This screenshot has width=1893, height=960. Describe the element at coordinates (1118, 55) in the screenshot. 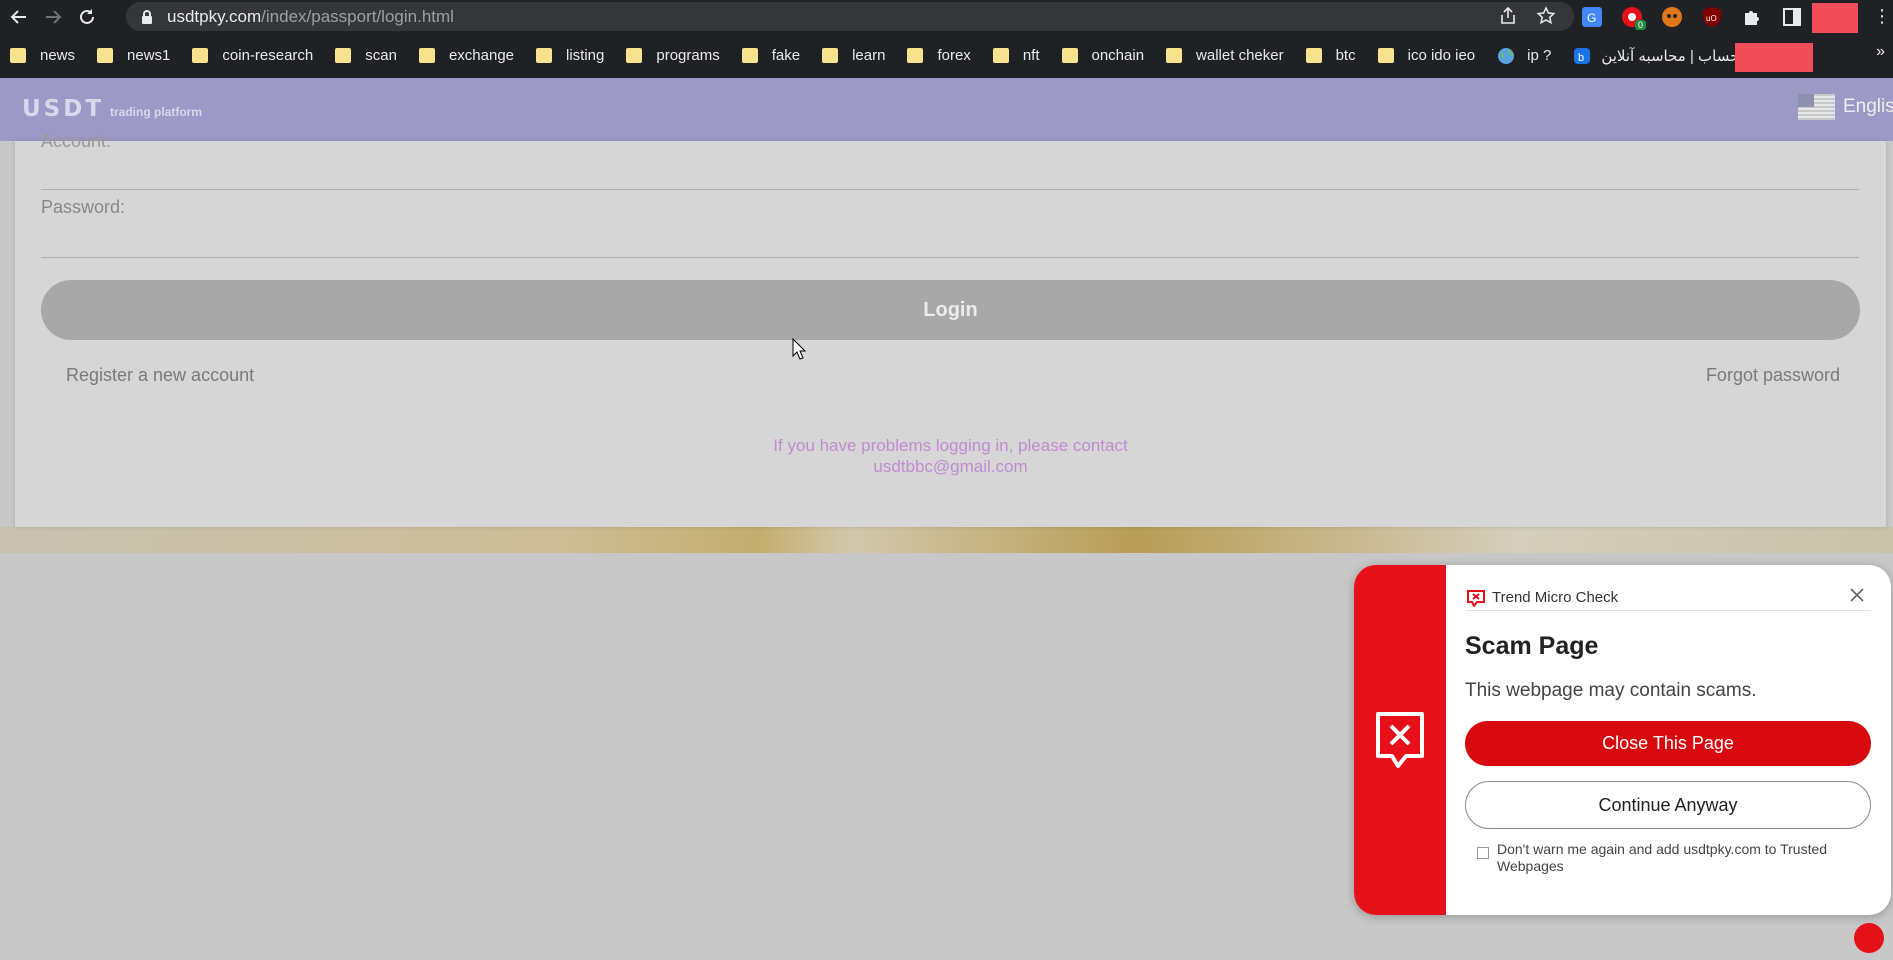

I see `bookmark-label: onchain` at that location.